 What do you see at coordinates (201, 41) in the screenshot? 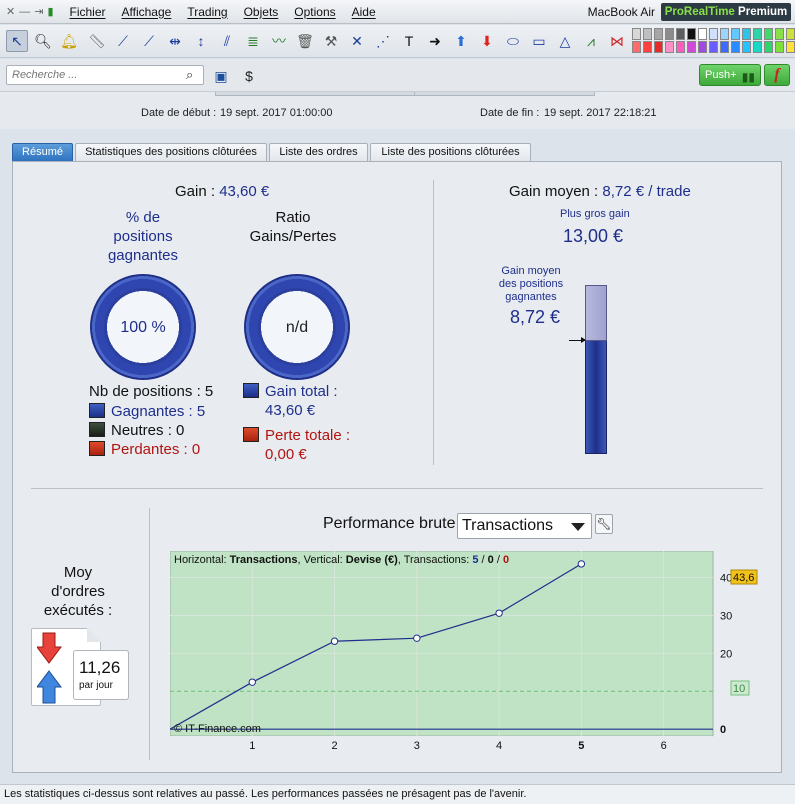
I see `vertical-line-icon: ↕` at bounding box center [201, 41].